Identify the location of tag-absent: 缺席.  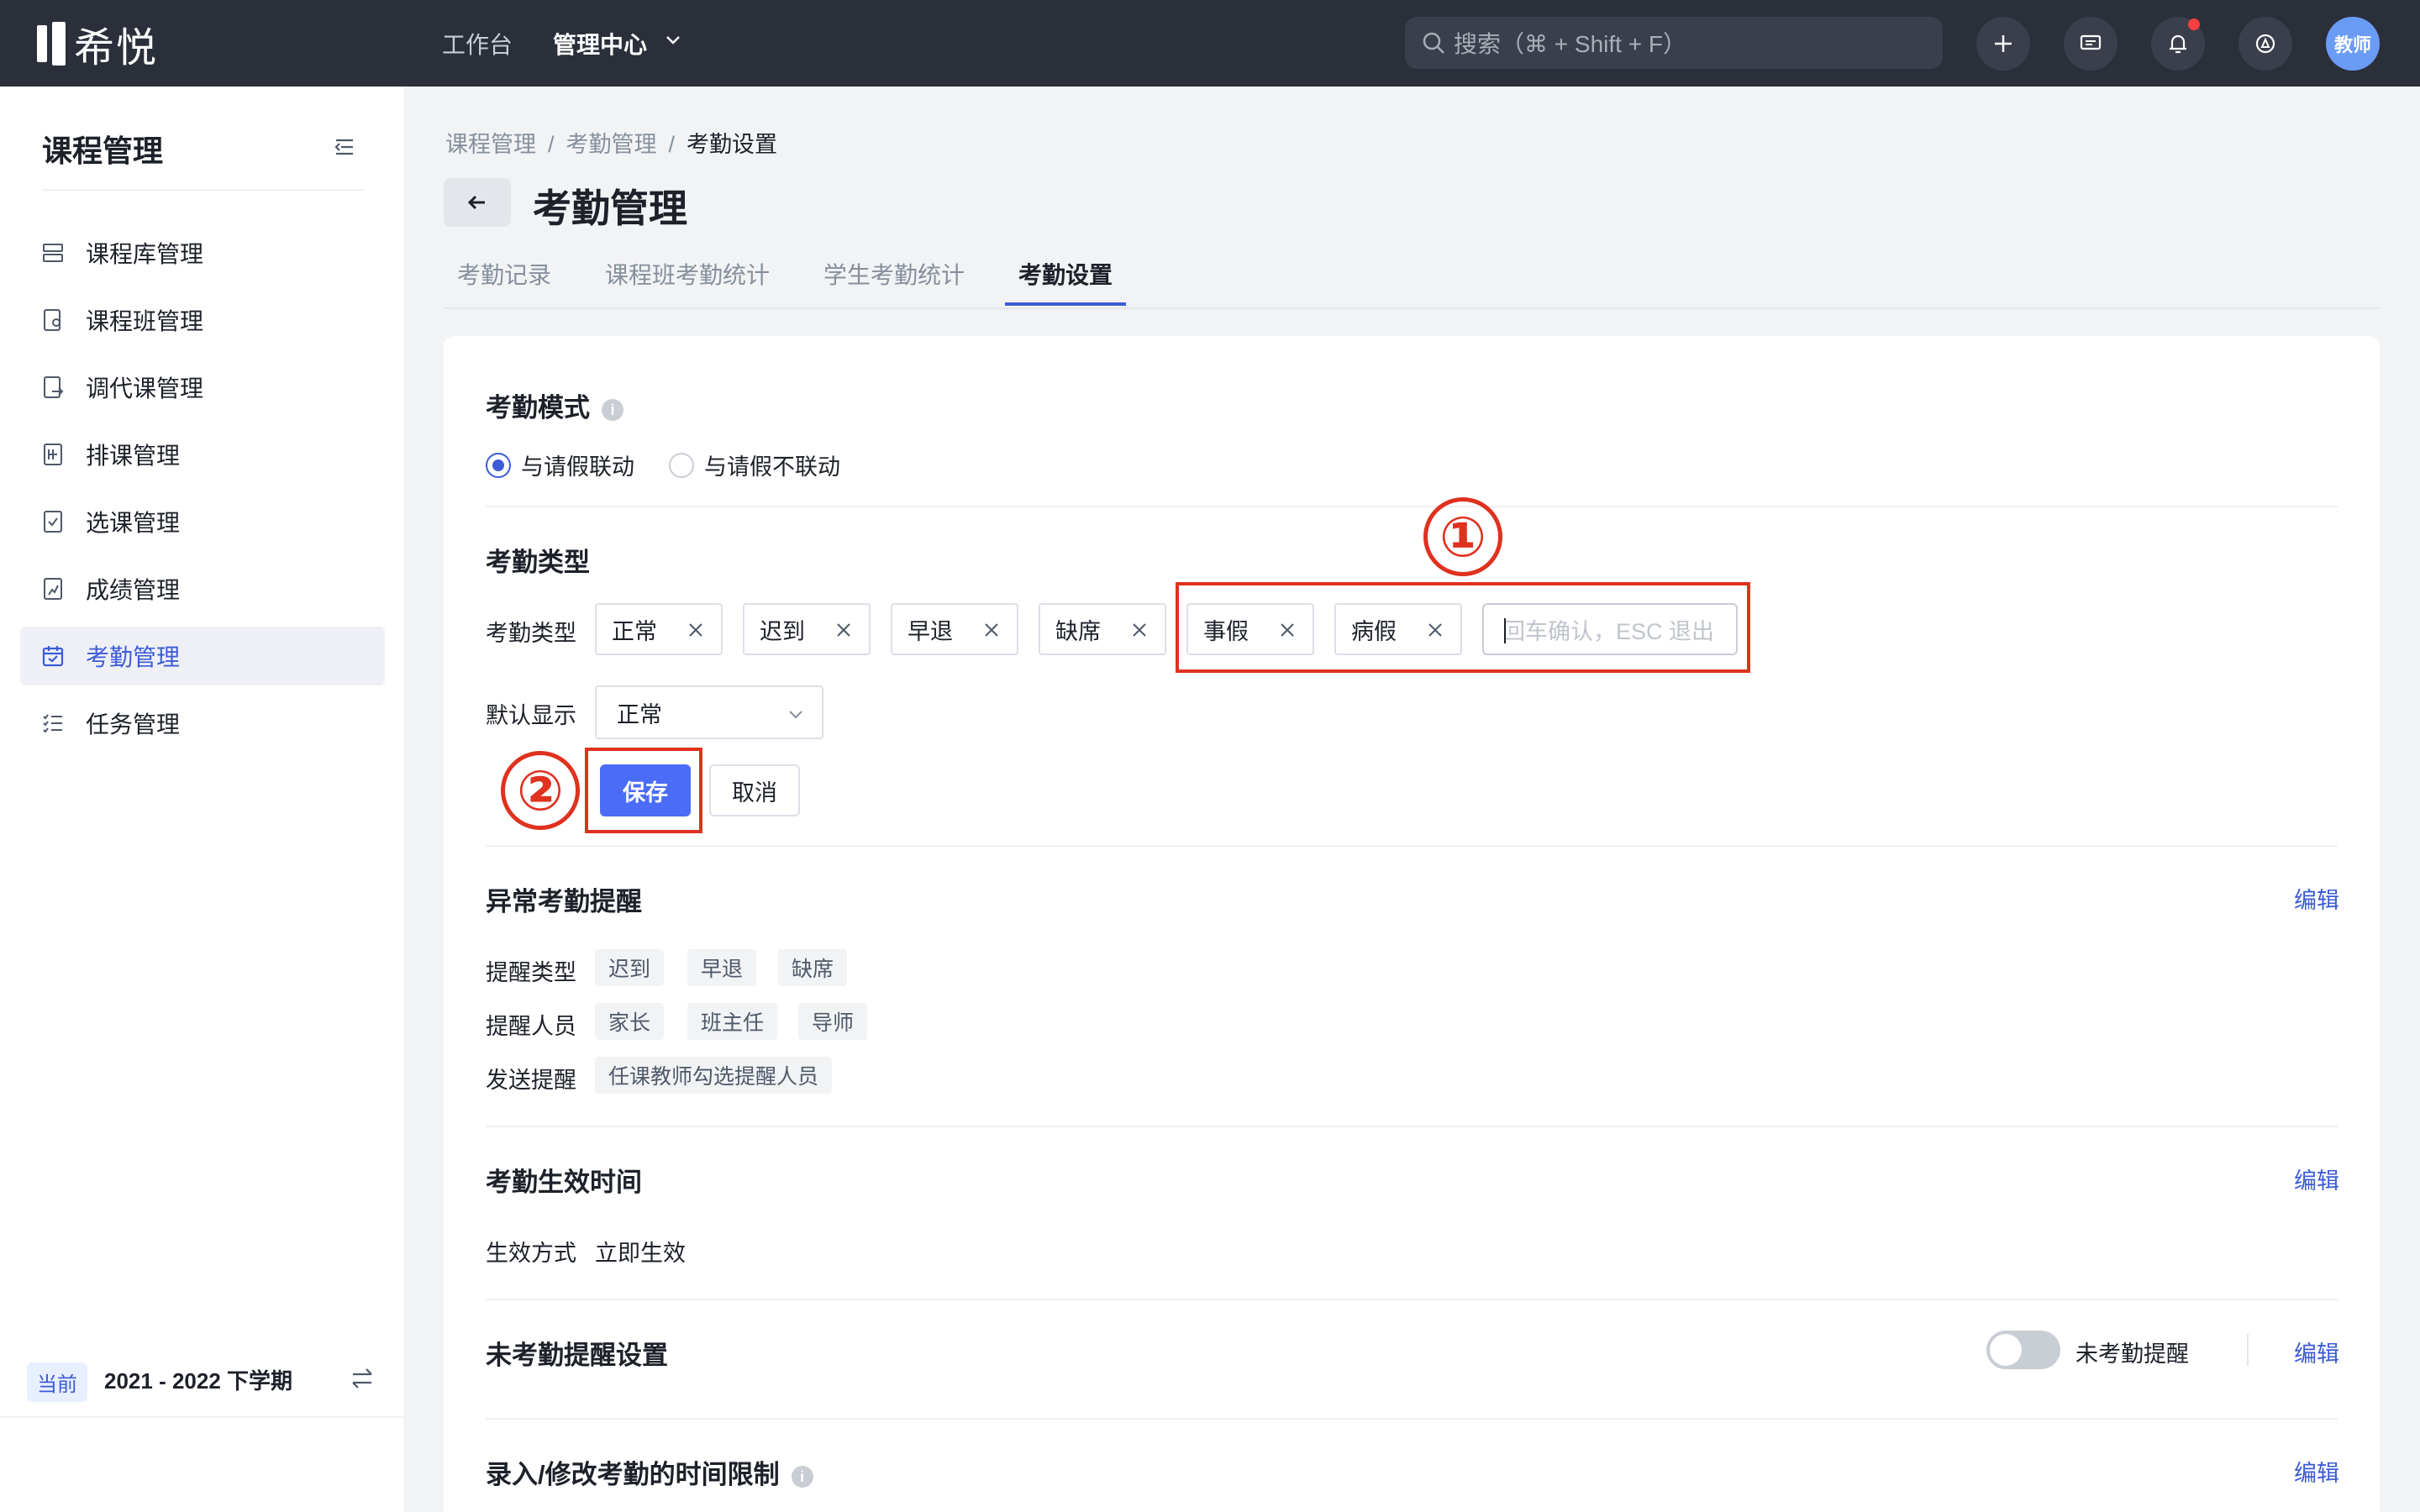
(1103, 629).